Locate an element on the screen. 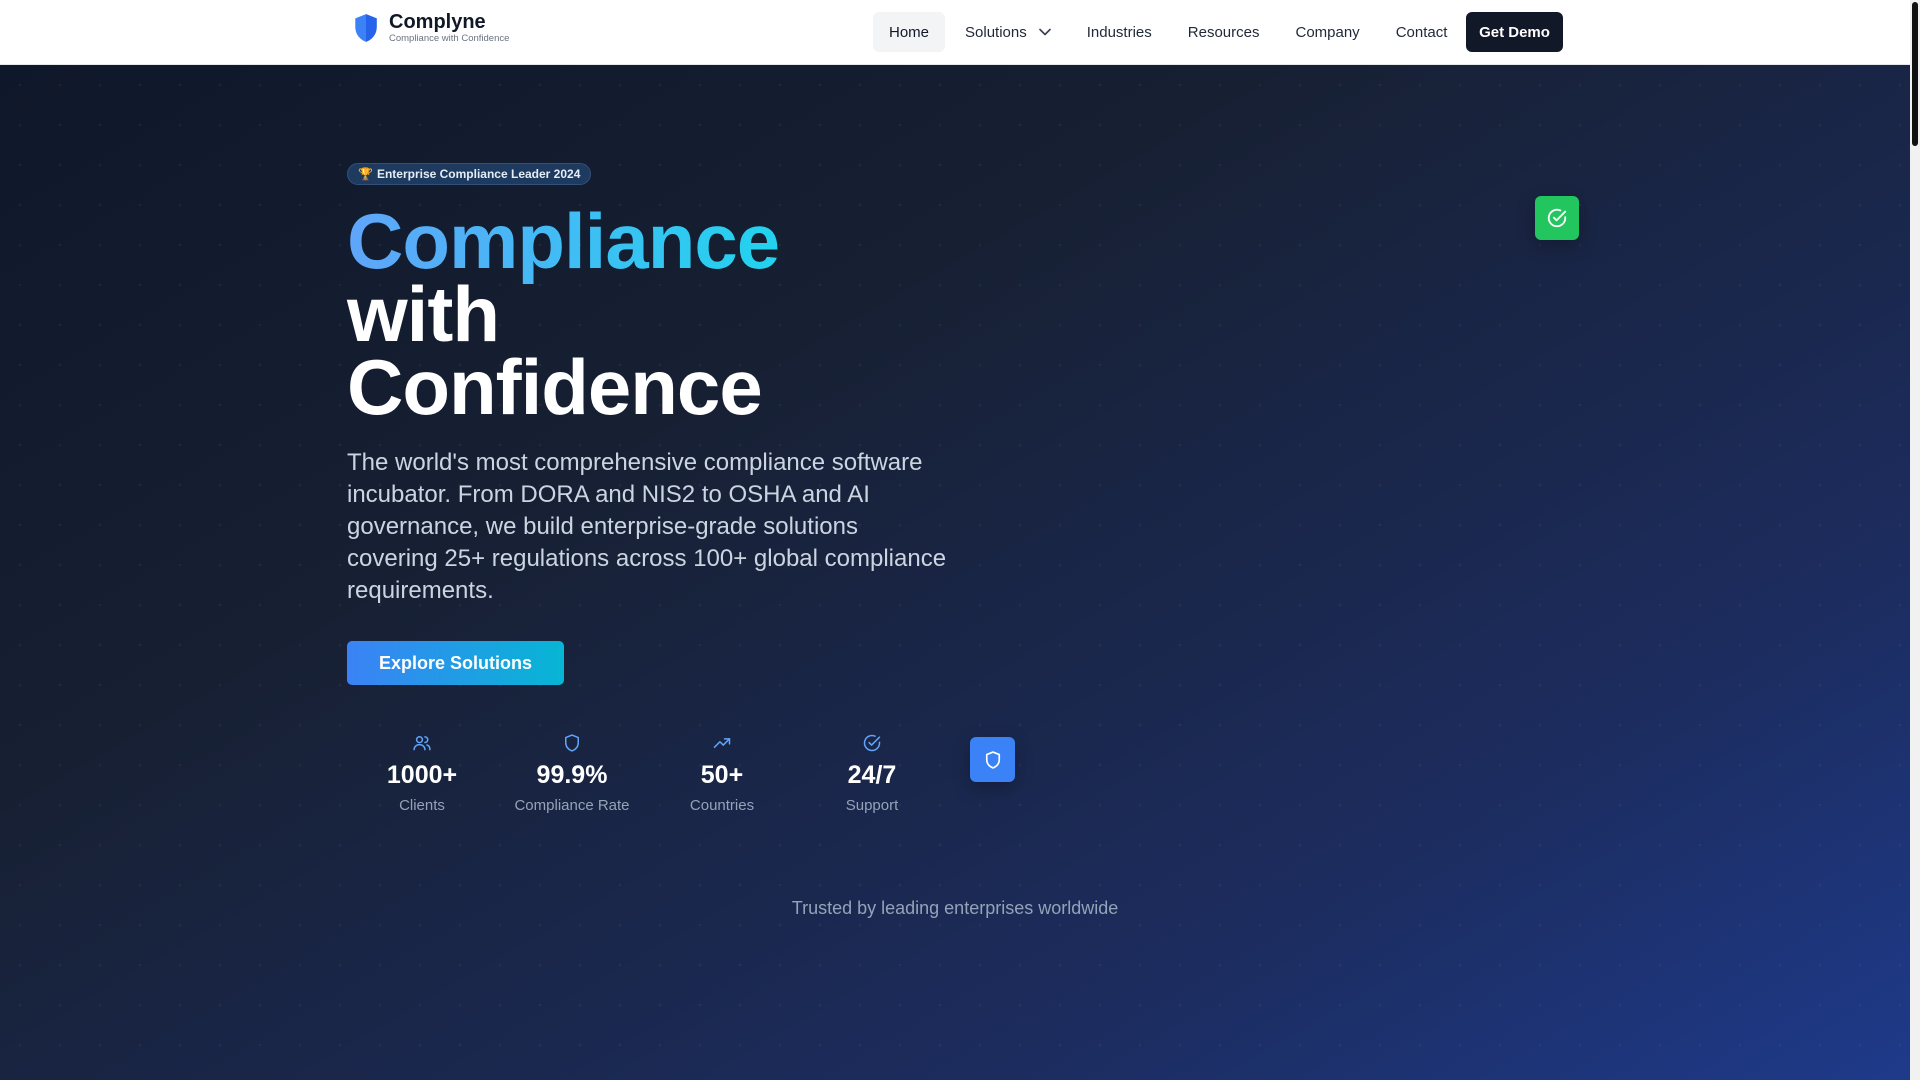 This screenshot has width=1920, height=1080. stat-value: 99.9% is located at coordinates (572, 775).